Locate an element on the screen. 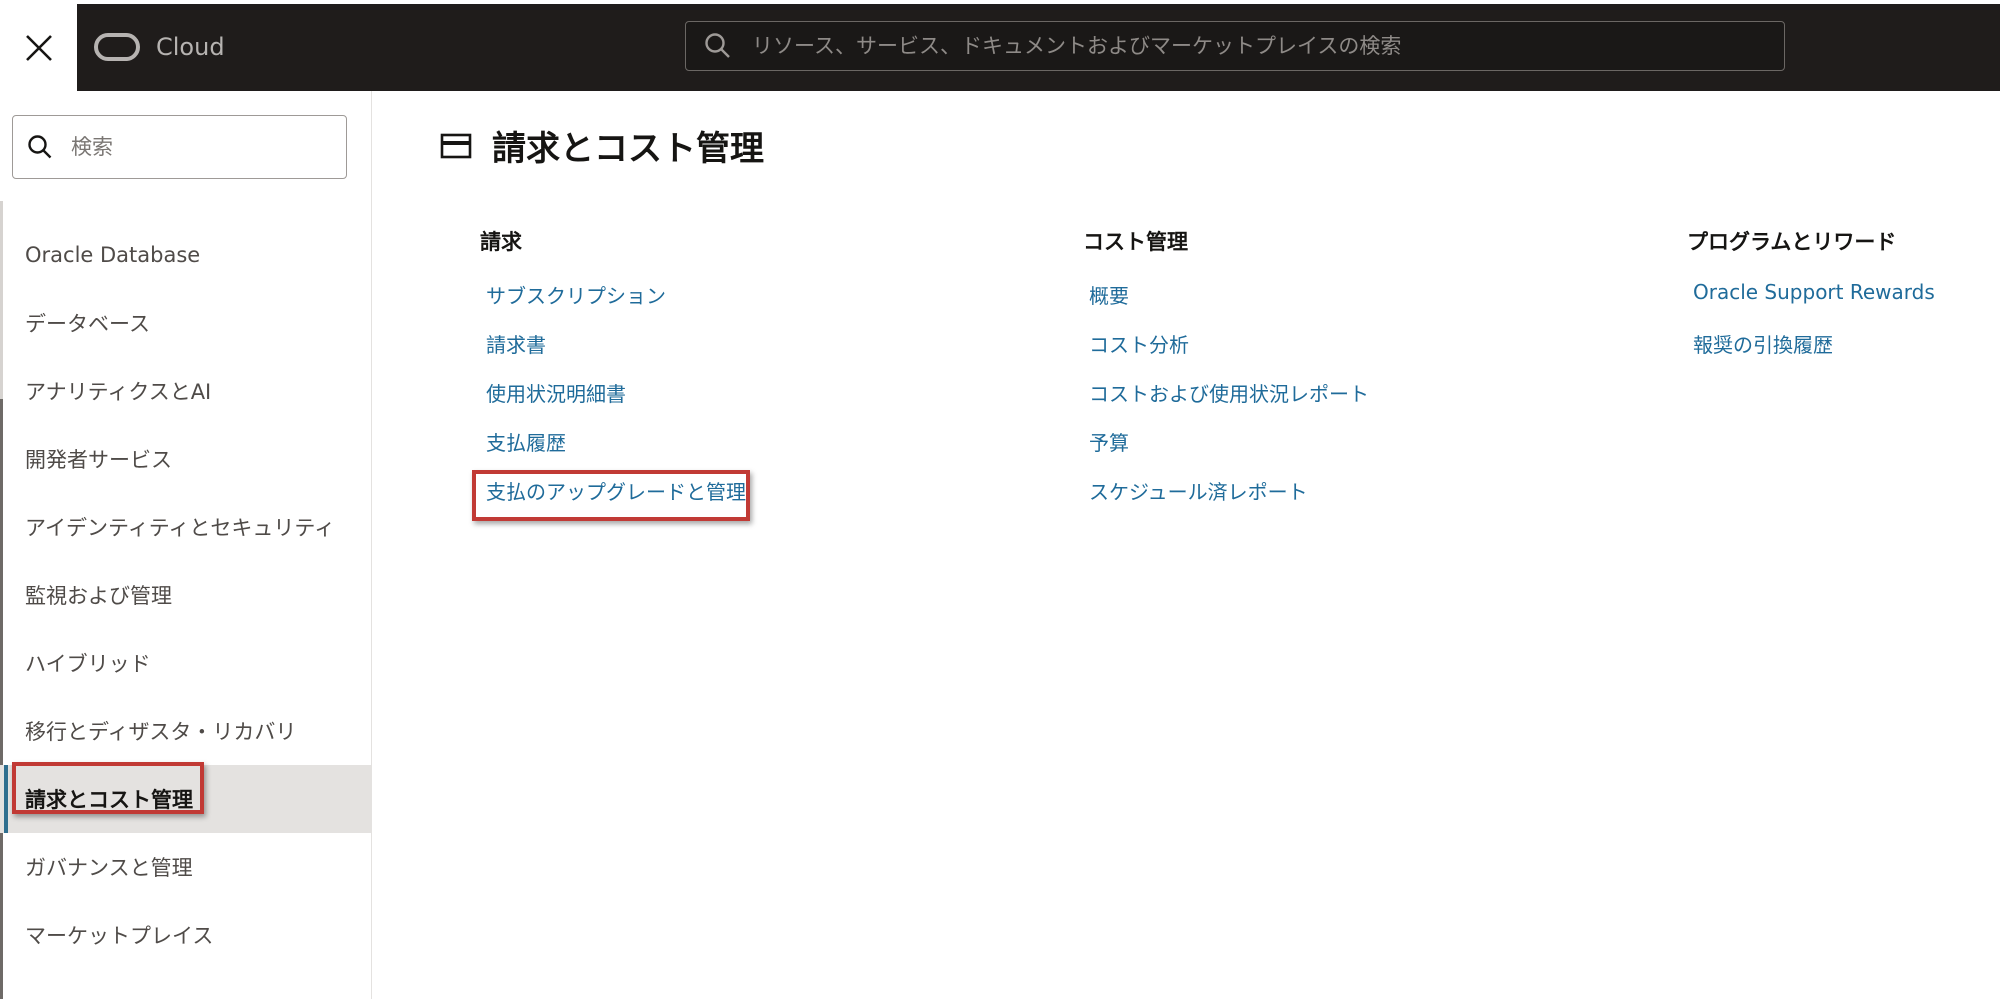 The height and width of the screenshot is (999, 2000). oracle-logo-icon is located at coordinates (117, 47).